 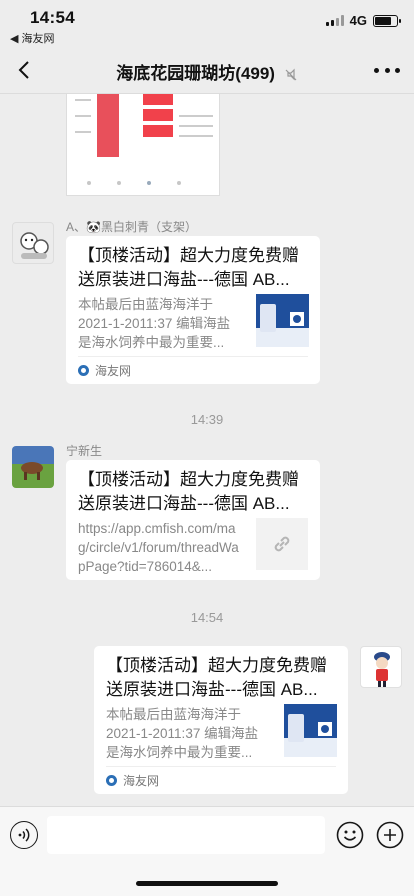 What do you see at coordinates (350, 835) in the screenshot?
I see `emoji-button` at bounding box center [350, 835].